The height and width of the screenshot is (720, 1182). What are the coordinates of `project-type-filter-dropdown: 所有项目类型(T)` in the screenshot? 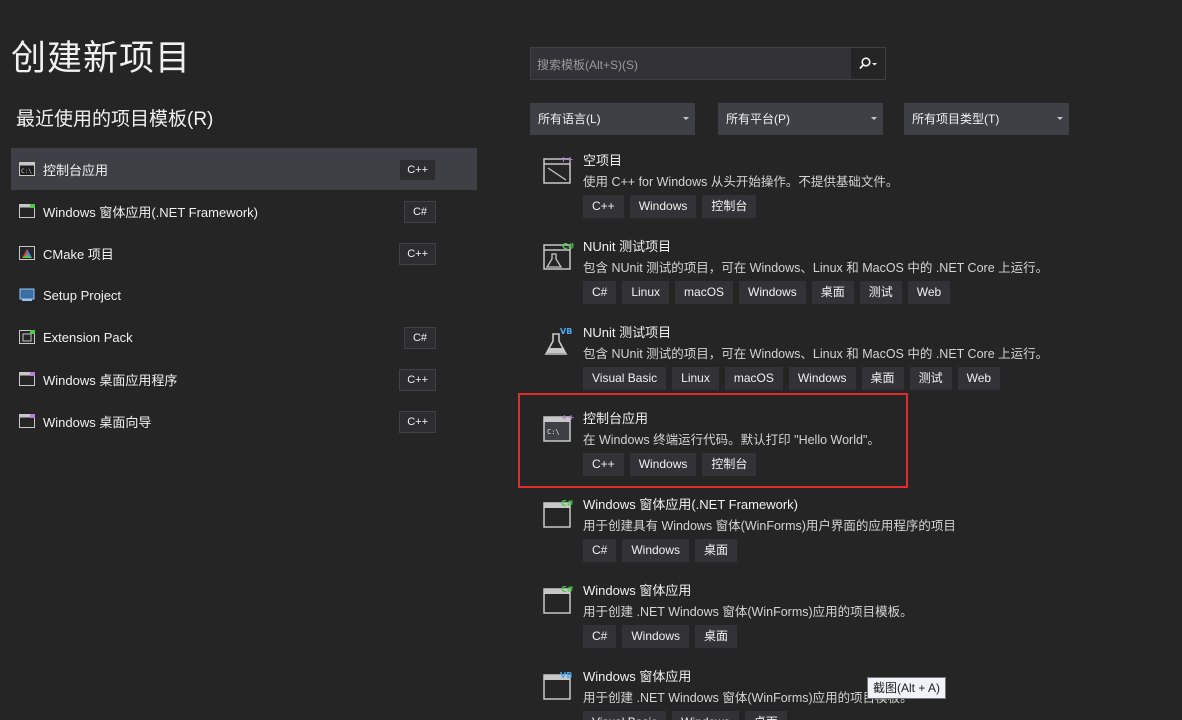 It's located at (986, 119).